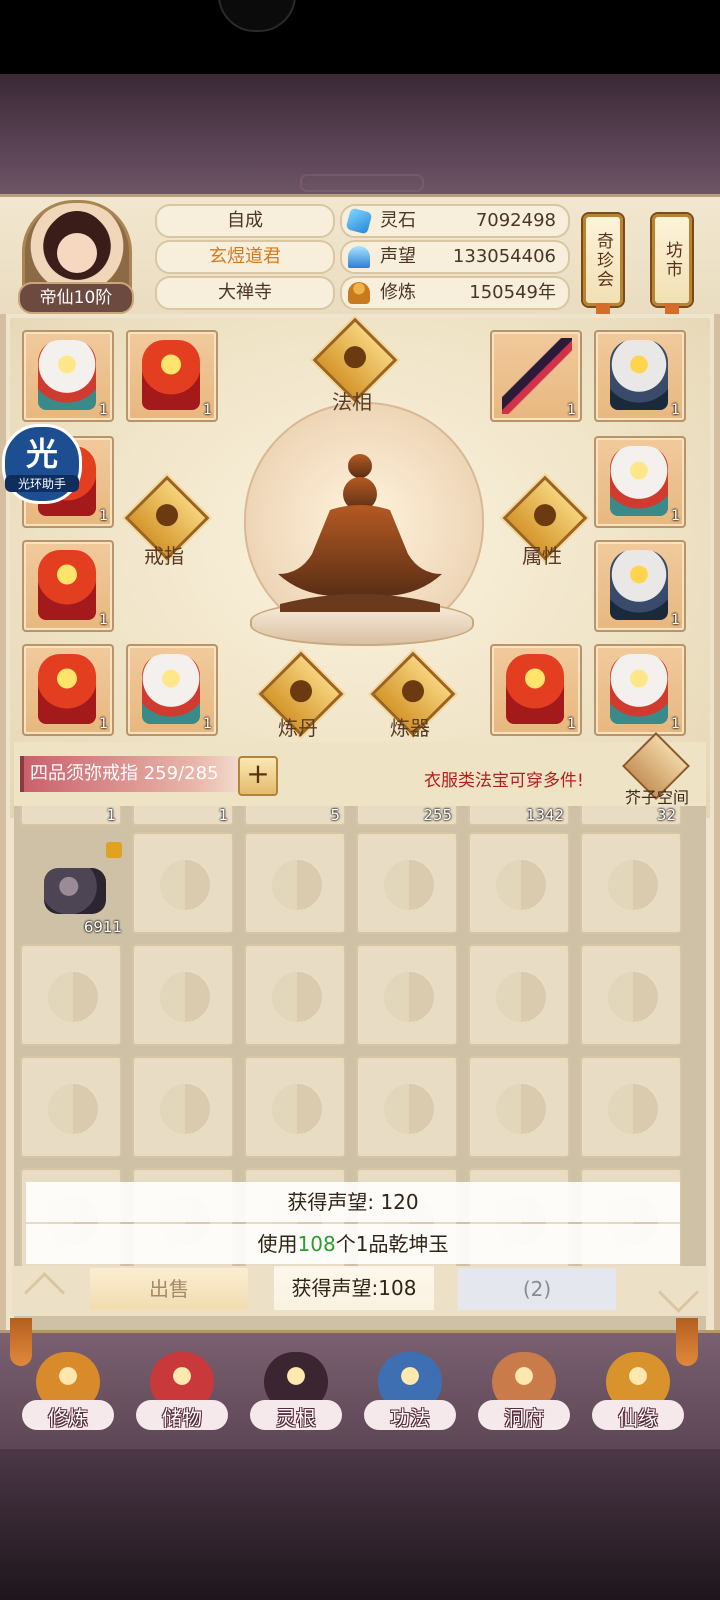 Image resolution: width=720 pixels, height=1600 pixels. What do you see at coordinates (410, 1396) in the screenshot?
I see `nav-item-3: 功法` at bounding box center [410, 1396].